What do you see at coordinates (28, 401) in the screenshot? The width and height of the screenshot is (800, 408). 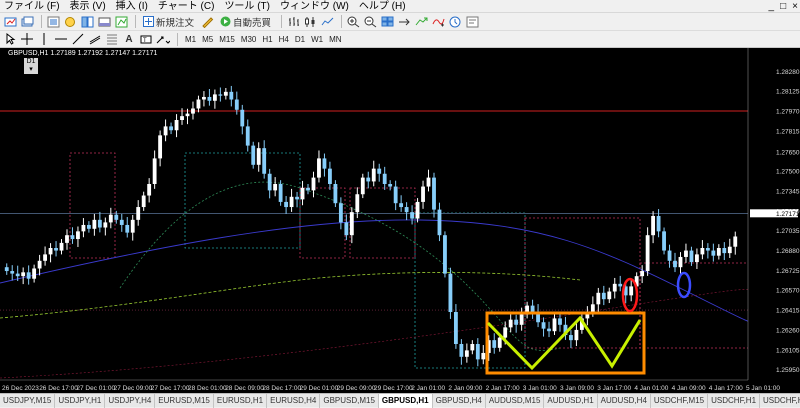 I see `chart-tab: USDJPY,M15` at bounding box center [28, 401].